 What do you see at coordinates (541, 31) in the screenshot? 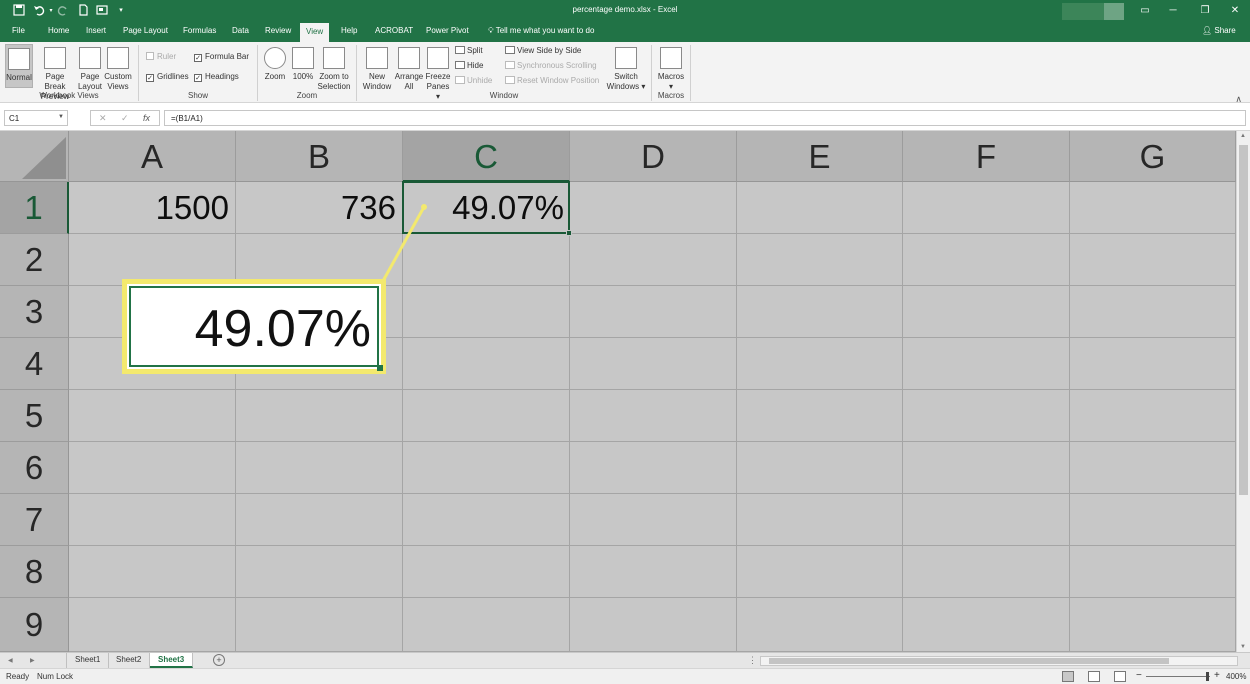
I see `tell-me-search: 💡︎ Tell me what you want to do` at bounding box center [541, 31].